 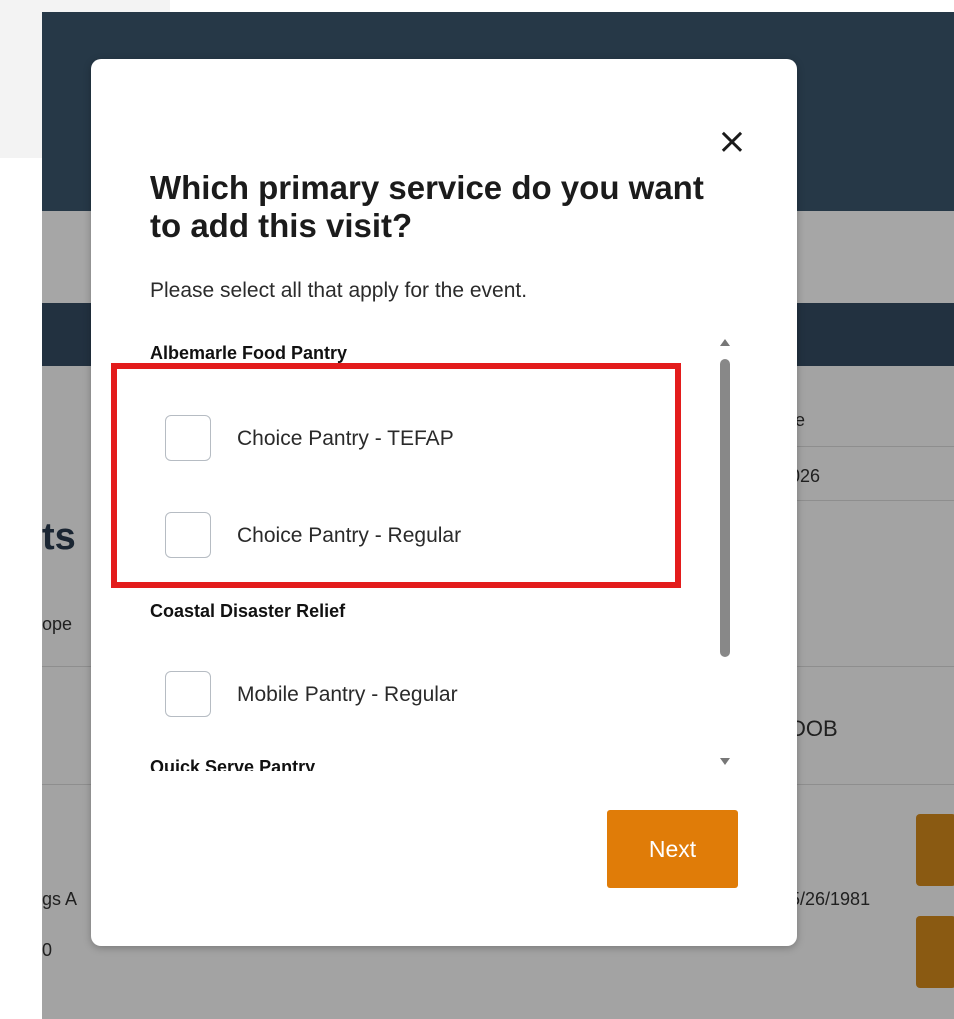 I want to click on option-choice-pantry-regular: Choice Pantry - Regular, so click(x=415, y=537).